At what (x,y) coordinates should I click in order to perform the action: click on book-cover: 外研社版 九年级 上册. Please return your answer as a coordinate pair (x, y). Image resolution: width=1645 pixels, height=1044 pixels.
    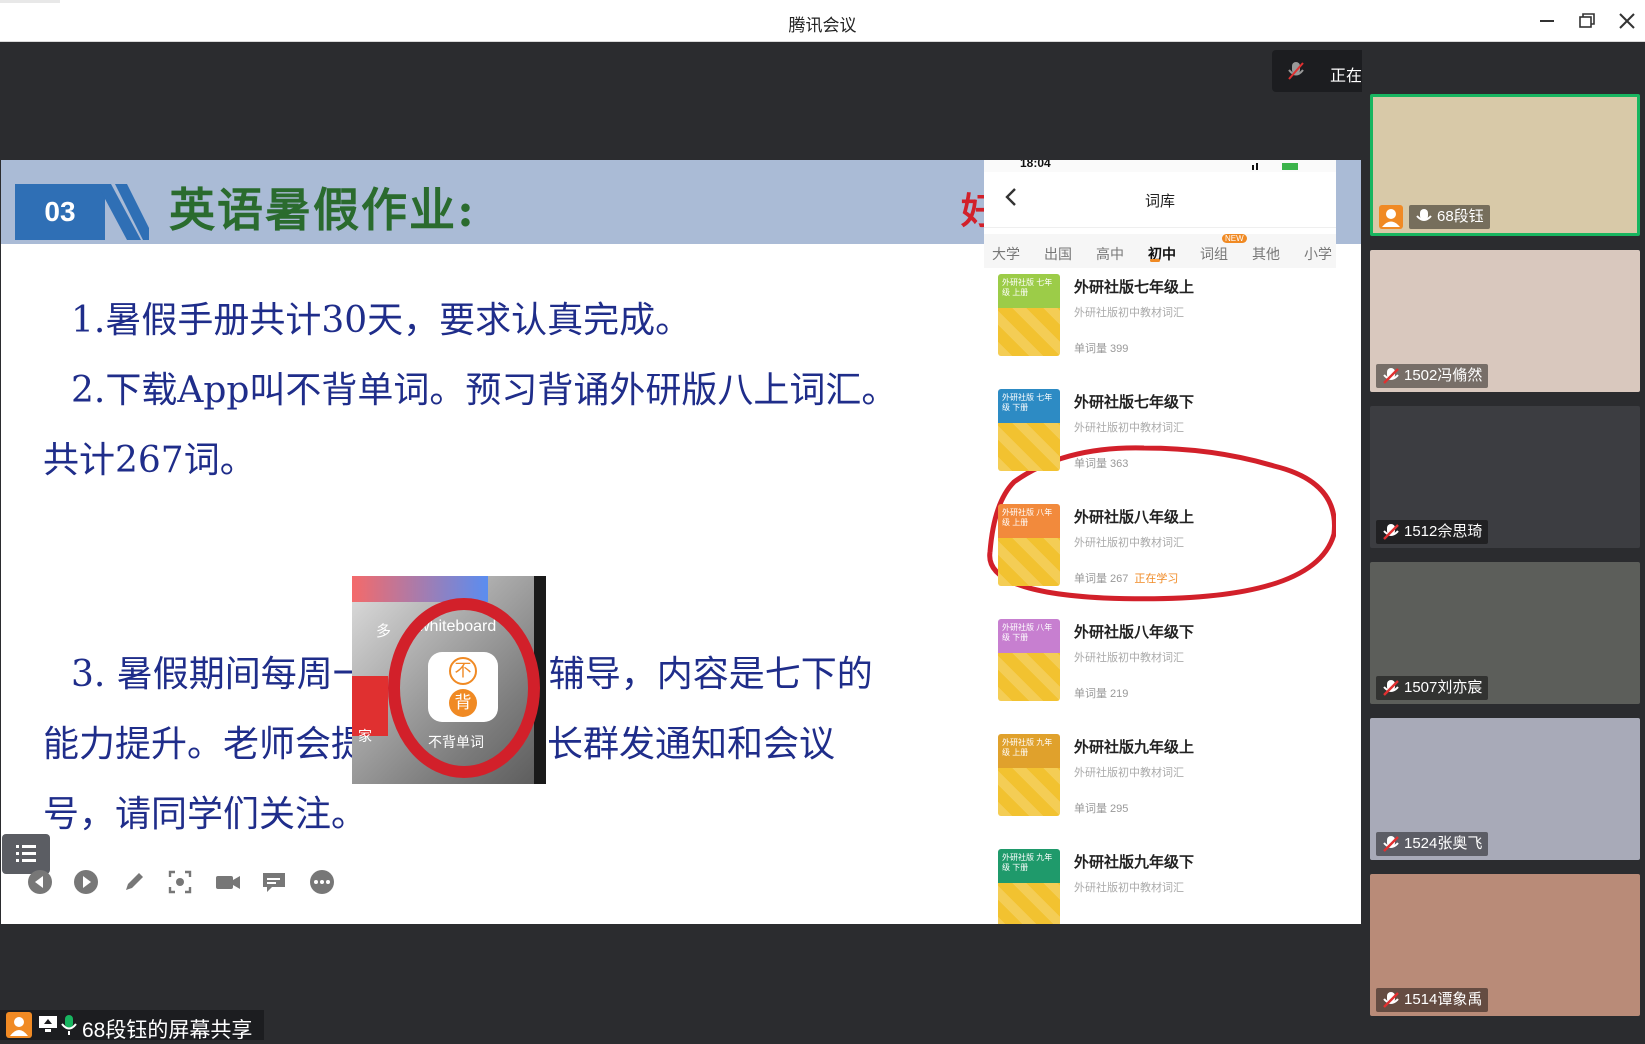
    Looking at the image, I should click on (1029, 775).